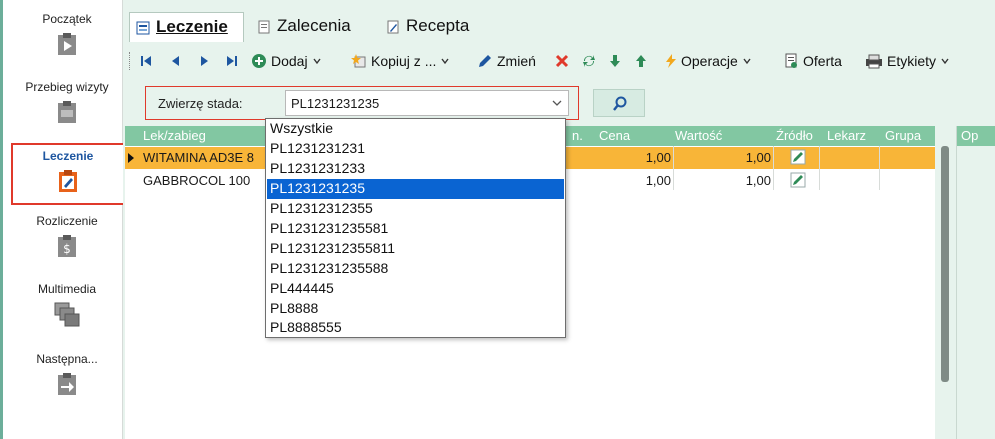  What do you see at coordinates (658, 180) in the screenshot?
I see `row-price: 1,00` at bounding box center [658, 180].